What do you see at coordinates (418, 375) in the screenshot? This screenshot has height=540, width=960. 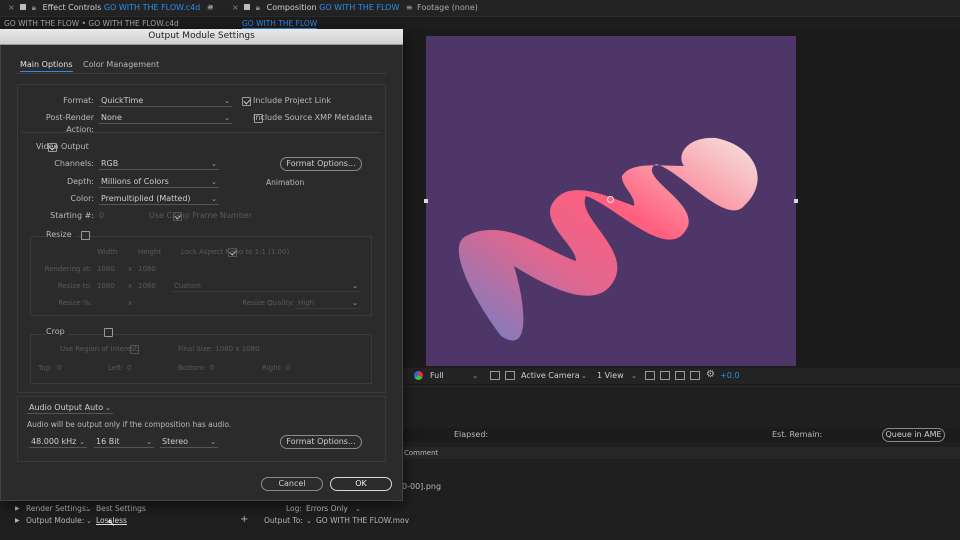 I see `color-channel-icon` at bounding box center [418, 375].